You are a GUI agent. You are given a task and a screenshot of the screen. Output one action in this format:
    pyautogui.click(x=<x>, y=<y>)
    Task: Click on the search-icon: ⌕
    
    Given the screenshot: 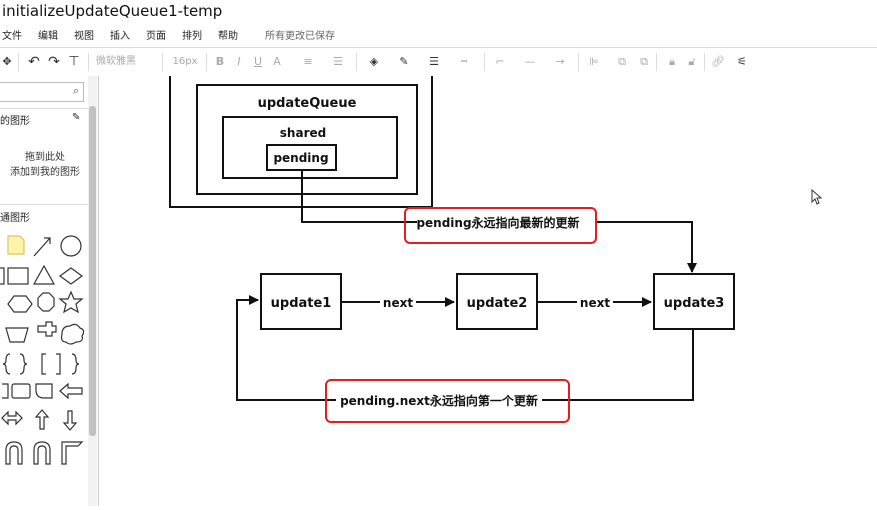 What is the action you would take?
    pyautogui.click(x=76, y=91)
    